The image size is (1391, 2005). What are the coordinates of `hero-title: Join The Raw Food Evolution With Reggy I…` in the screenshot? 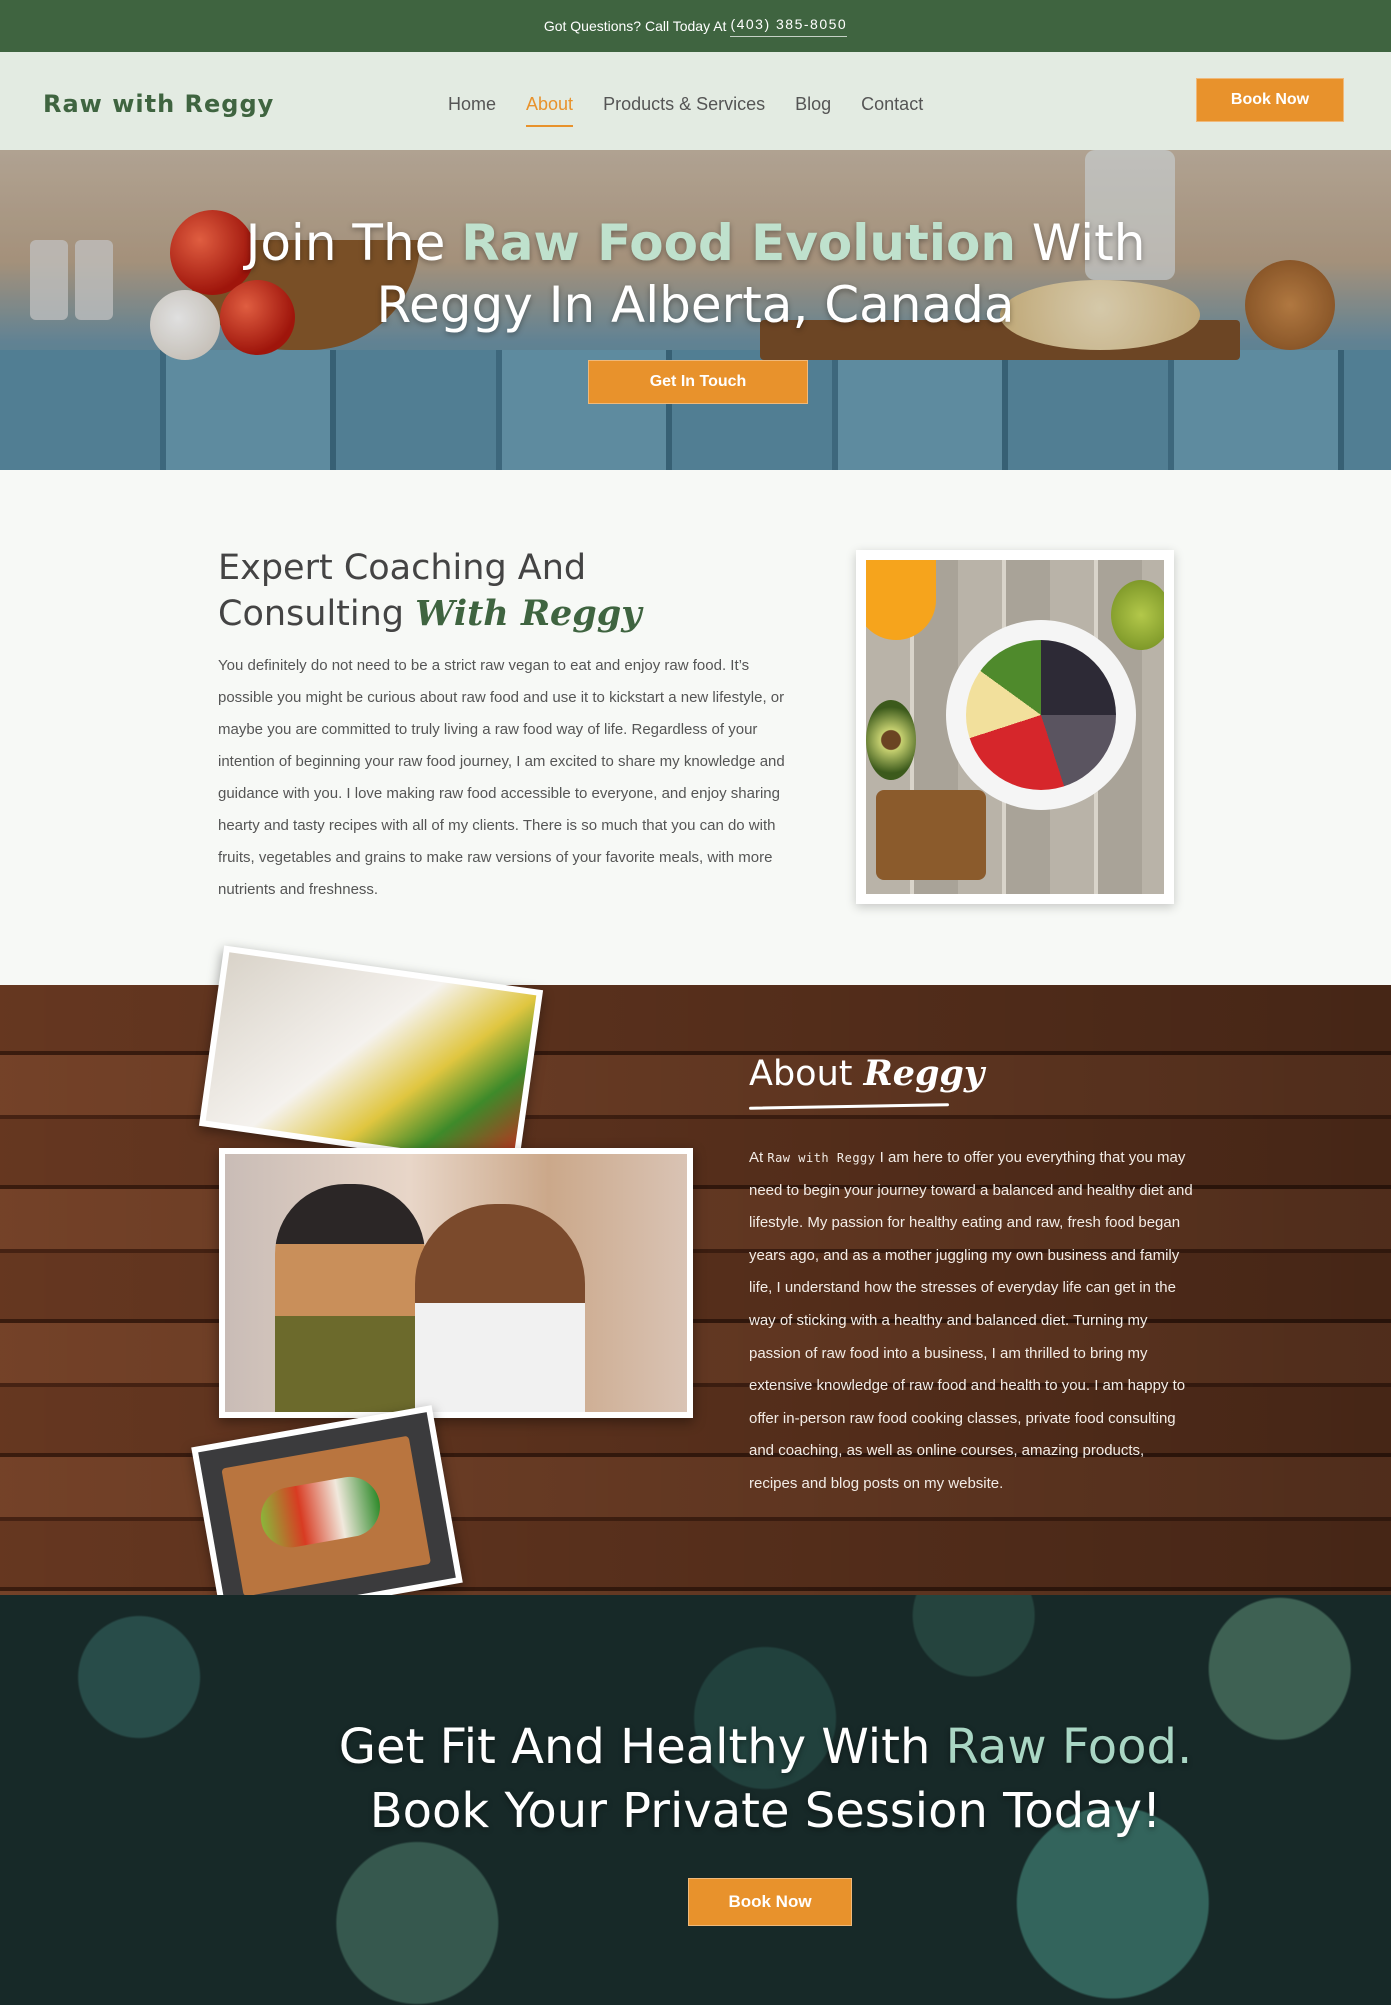 It's located at (695, 274).